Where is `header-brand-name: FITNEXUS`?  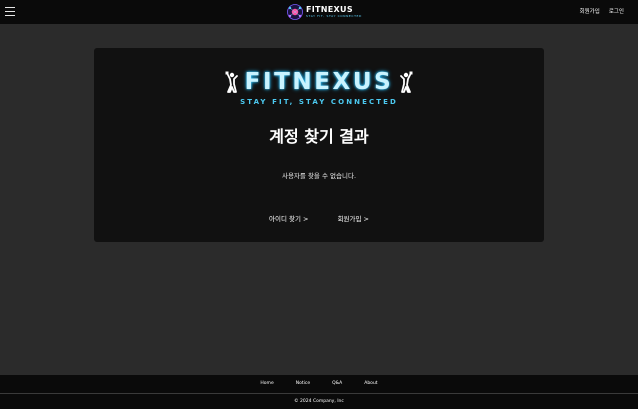 header-brand-name: FITNEXUS is located at coordinates (329, 9).